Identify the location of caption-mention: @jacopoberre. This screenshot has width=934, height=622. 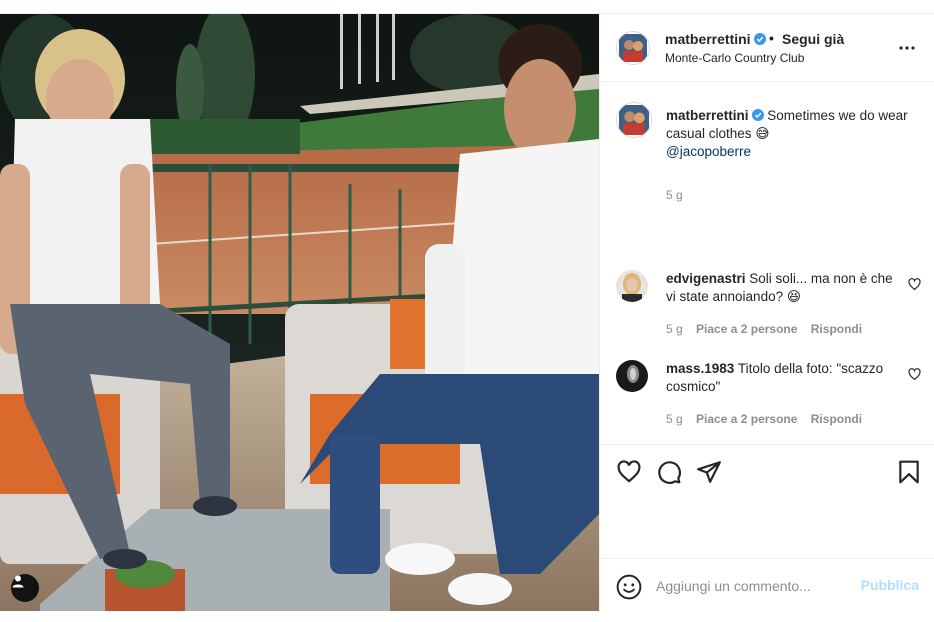
(708, 151).